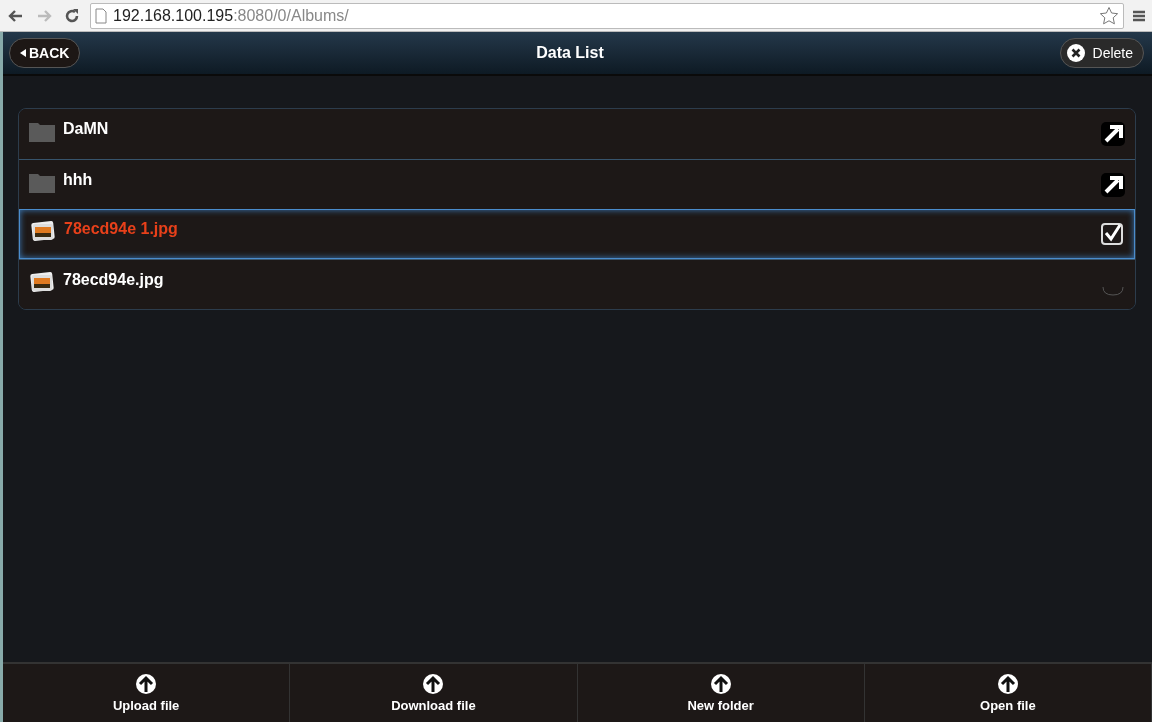  Describe the element at coordinates (577, 234) in the screenshot. I see `file-row: 78ecd94e 1.jpg` at that location.